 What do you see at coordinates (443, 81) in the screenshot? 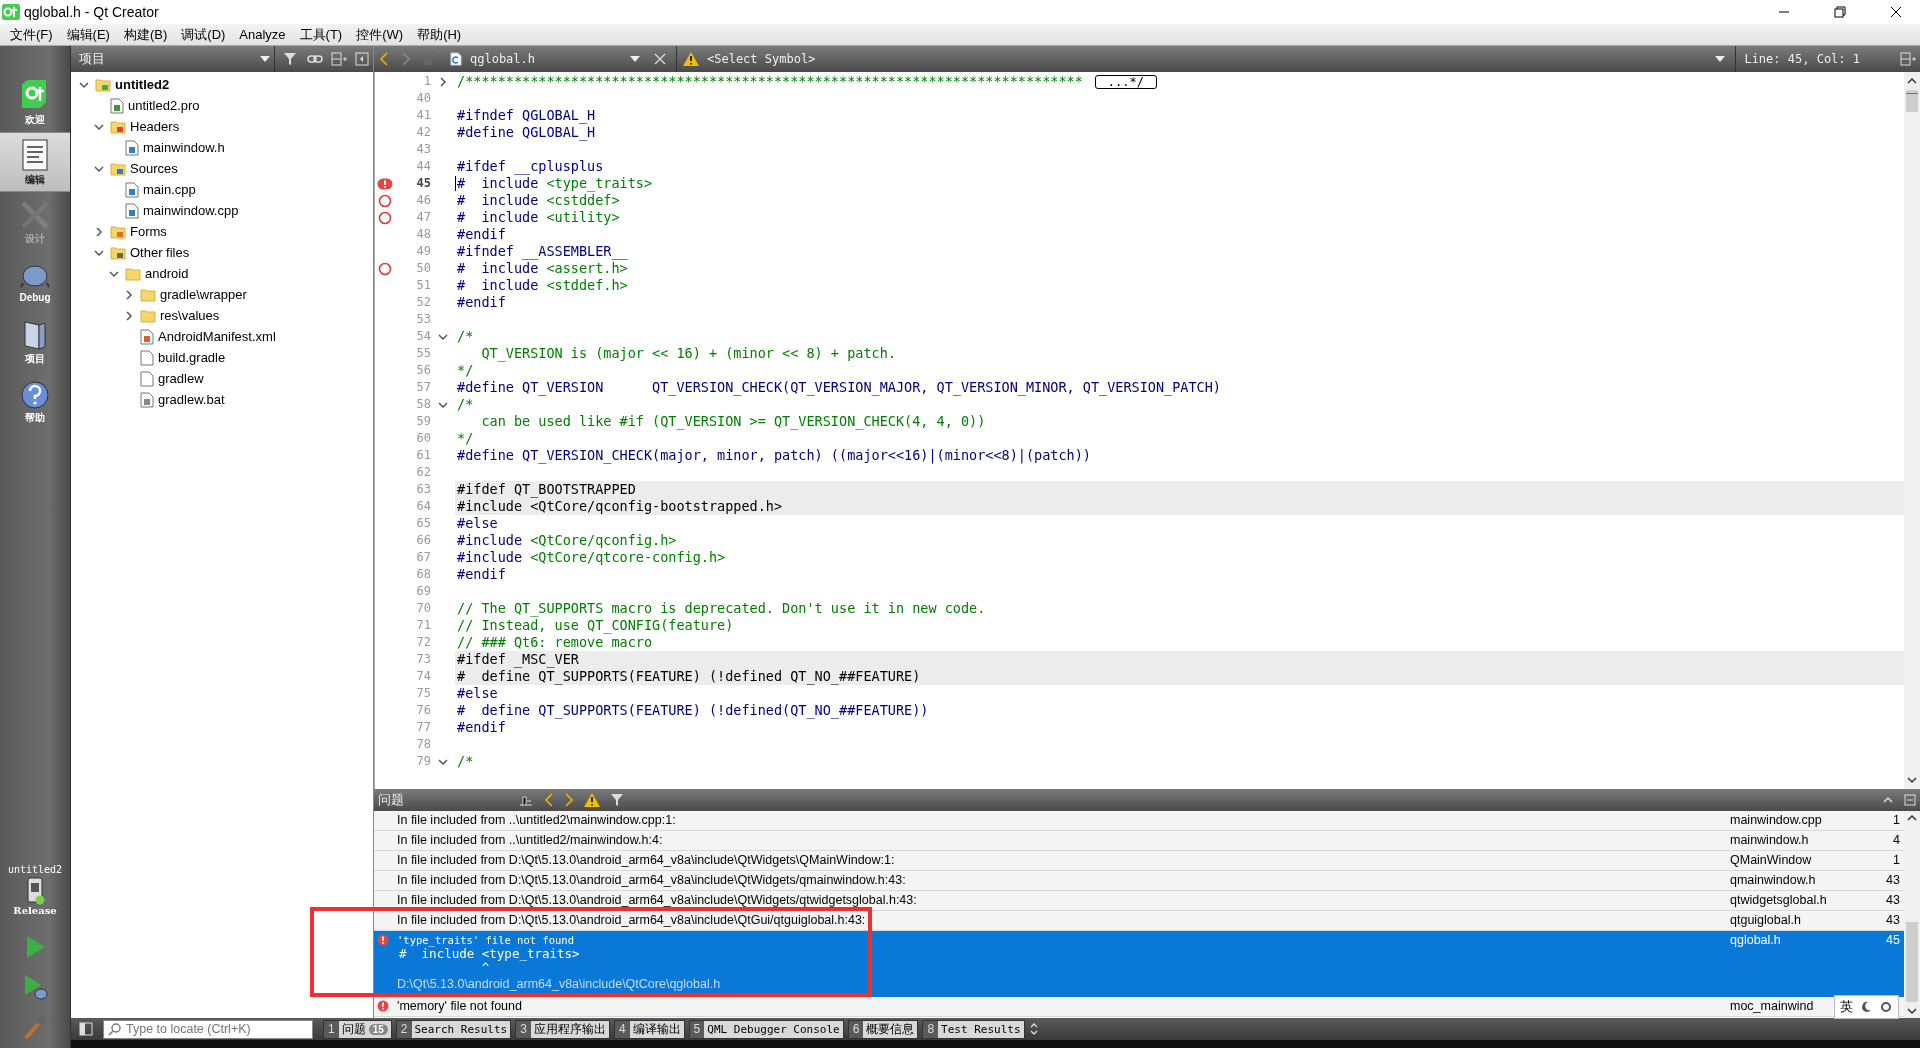
I see `fold-collapsed-icon` at bounding box center [443, 81].